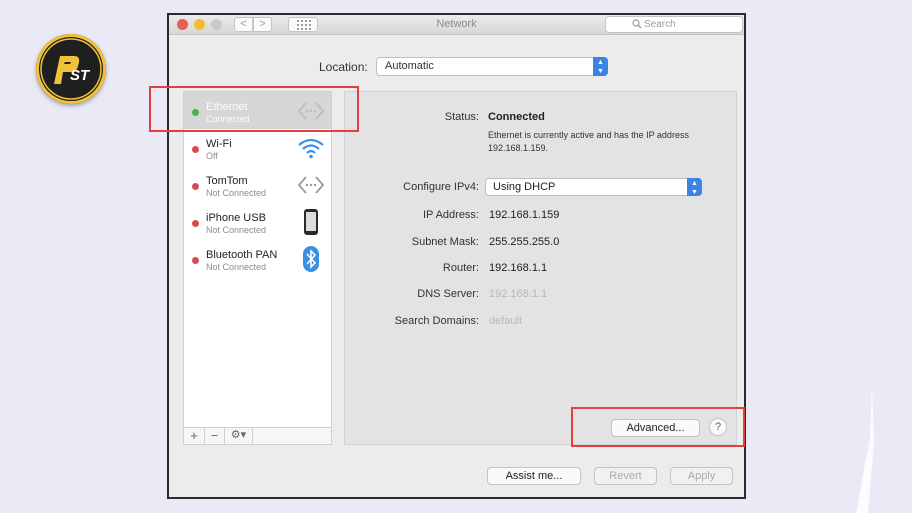 The height and width of the screenshot is (513, 912). What do you see at coordinates (456, 25) in the screenshot?
I see `title-bar: < > Network Search` at bounding box center [456, 25].